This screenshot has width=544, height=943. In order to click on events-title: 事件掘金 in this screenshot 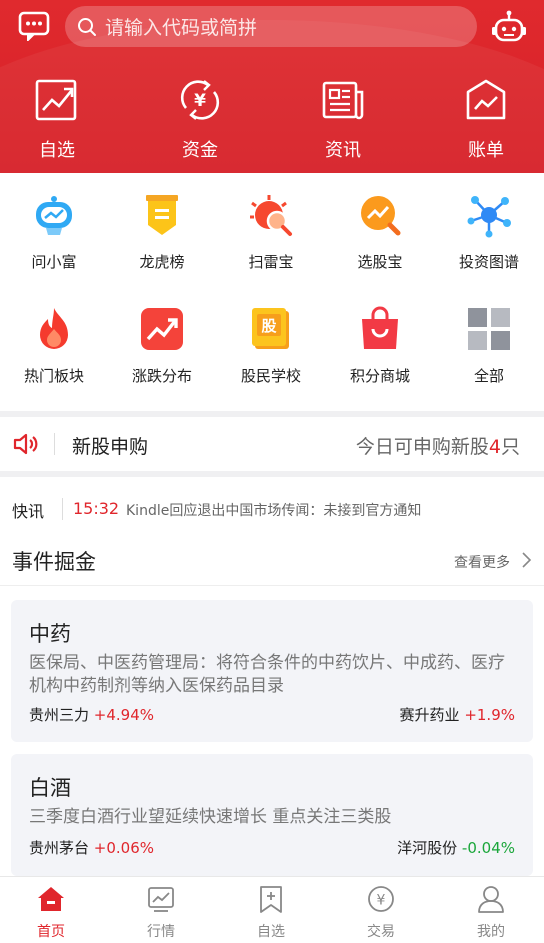, I will do `click(54, 562)`.